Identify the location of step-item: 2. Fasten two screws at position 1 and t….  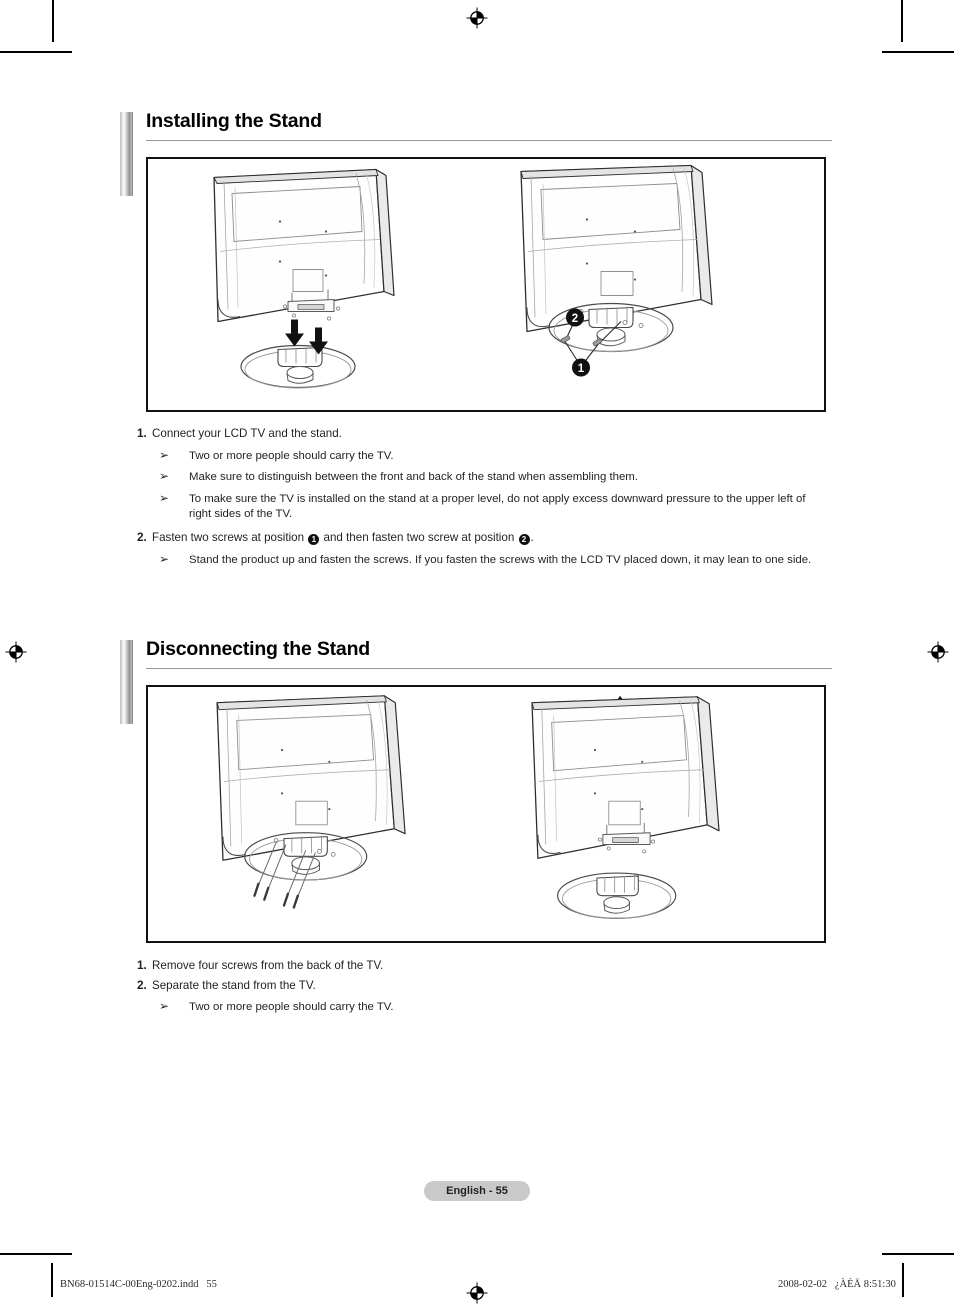
(487, 538).